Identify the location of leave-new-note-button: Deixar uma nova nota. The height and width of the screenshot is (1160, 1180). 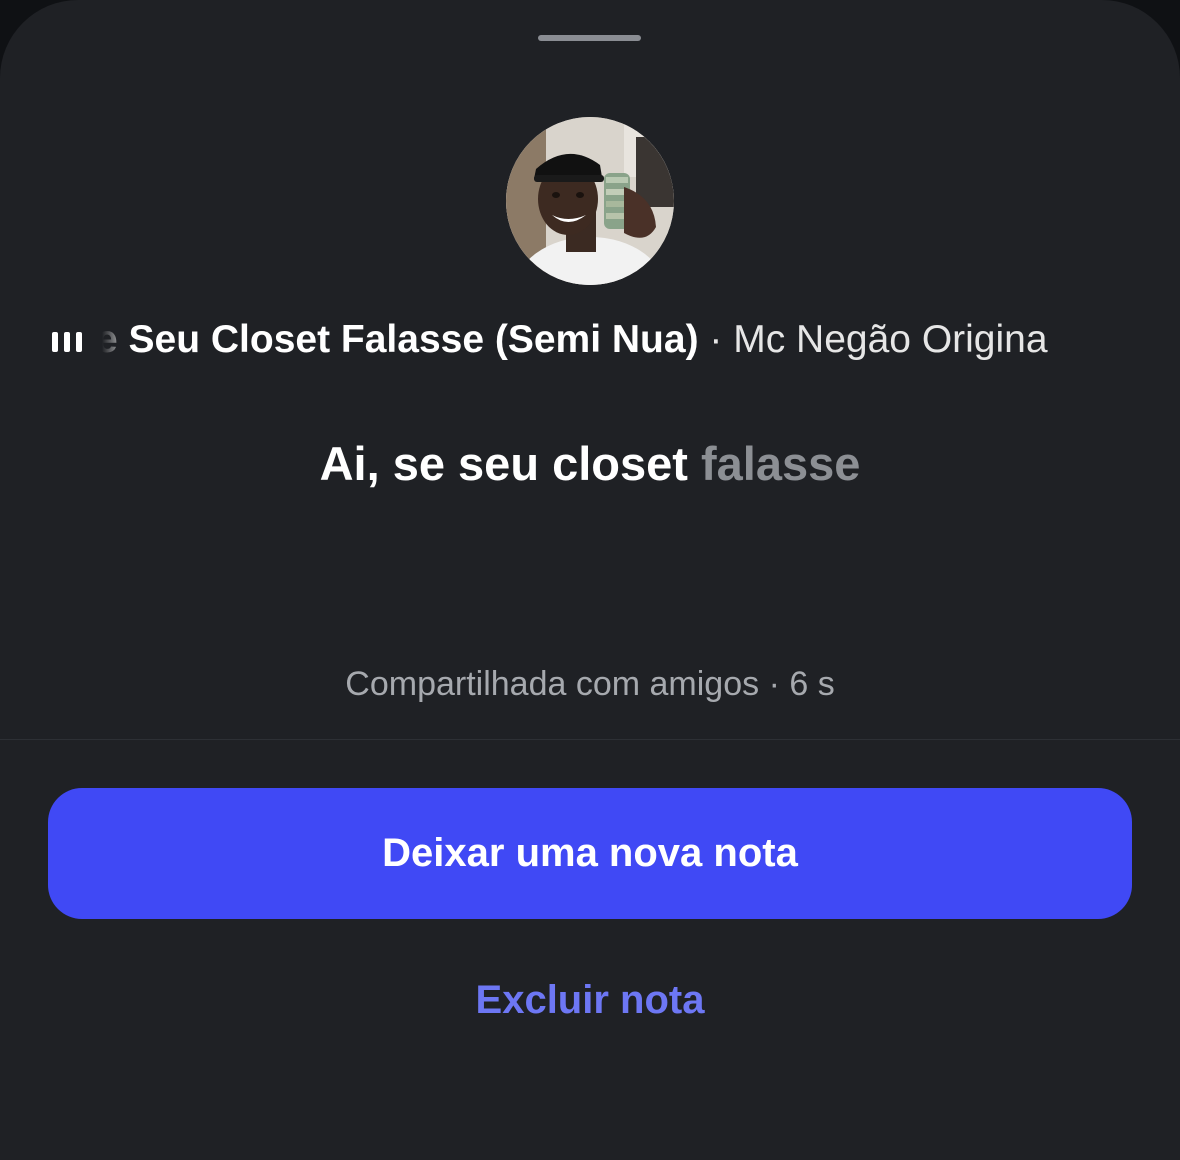
(590, 853).